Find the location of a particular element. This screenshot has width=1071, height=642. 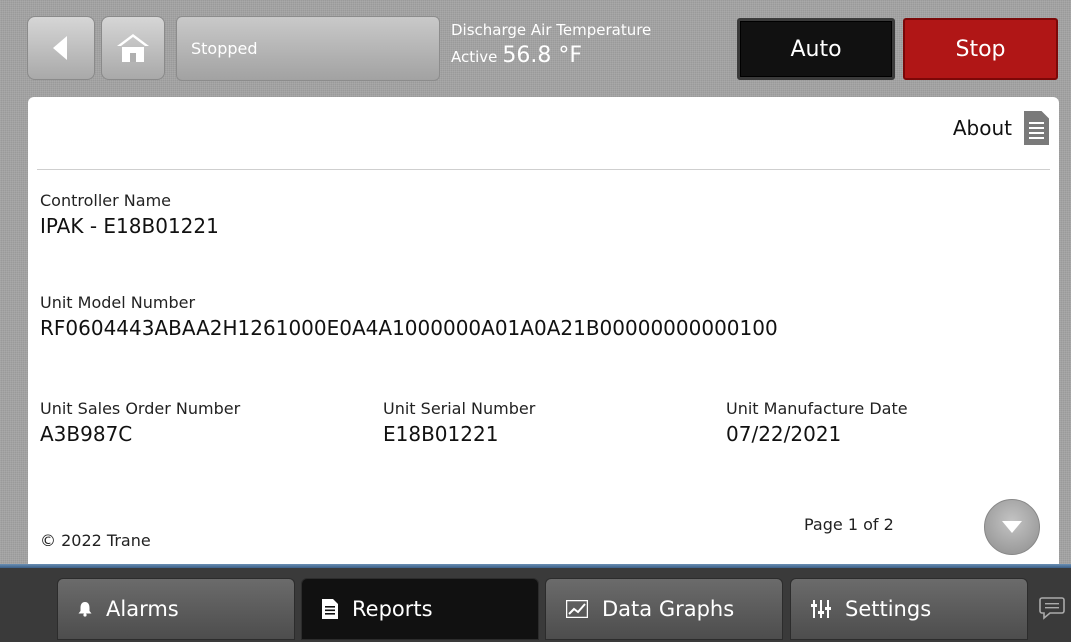

next-page-button is located at coordinates (1012, 527).